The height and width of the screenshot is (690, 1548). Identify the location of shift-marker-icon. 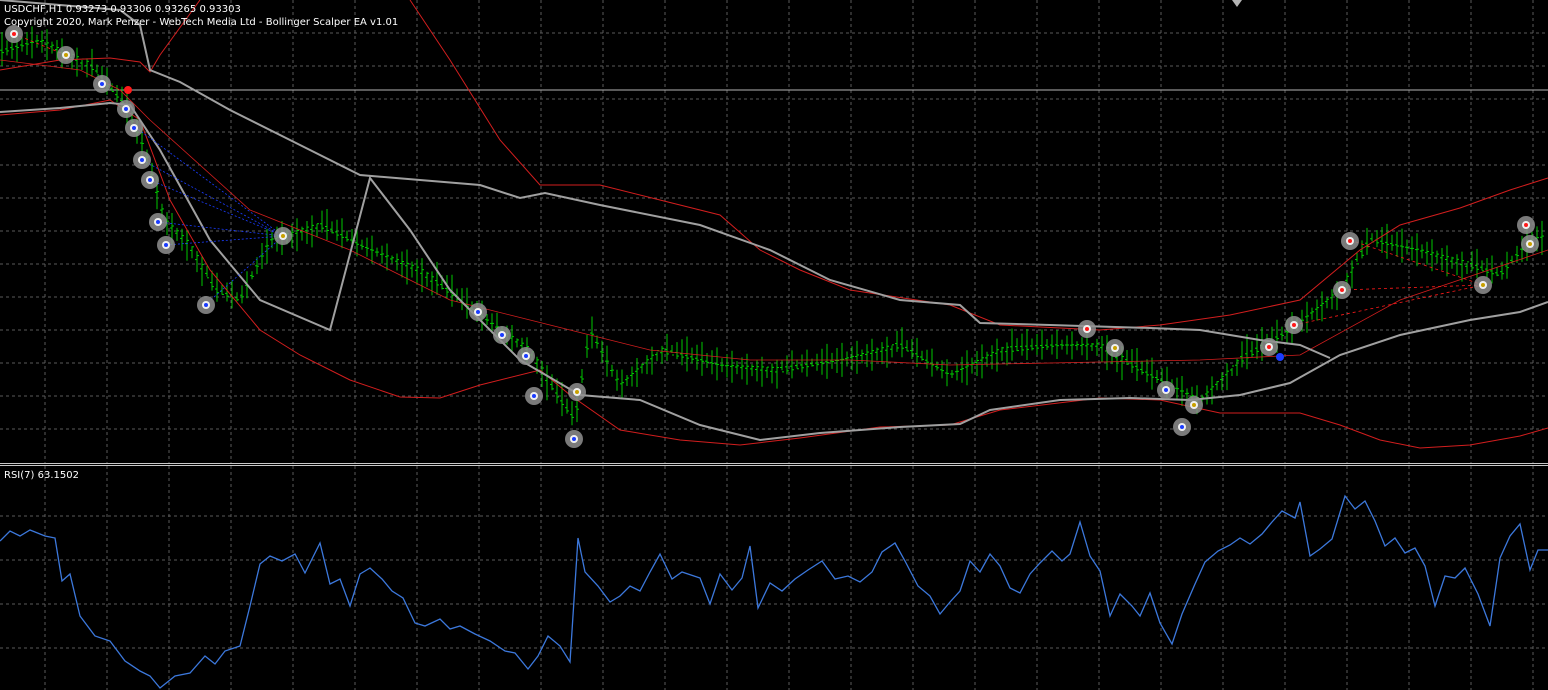
(1237, 3).